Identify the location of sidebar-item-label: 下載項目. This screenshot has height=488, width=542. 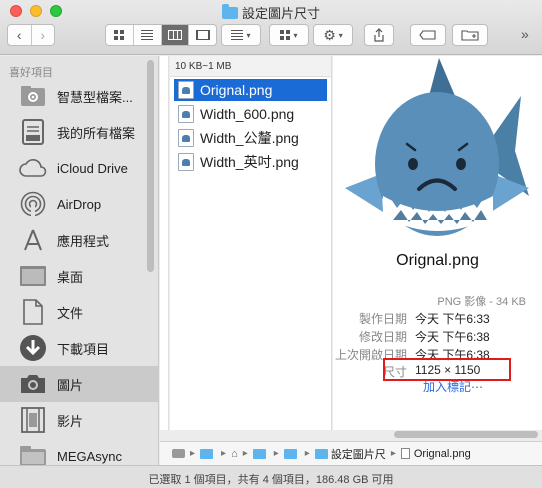
(83, 349).